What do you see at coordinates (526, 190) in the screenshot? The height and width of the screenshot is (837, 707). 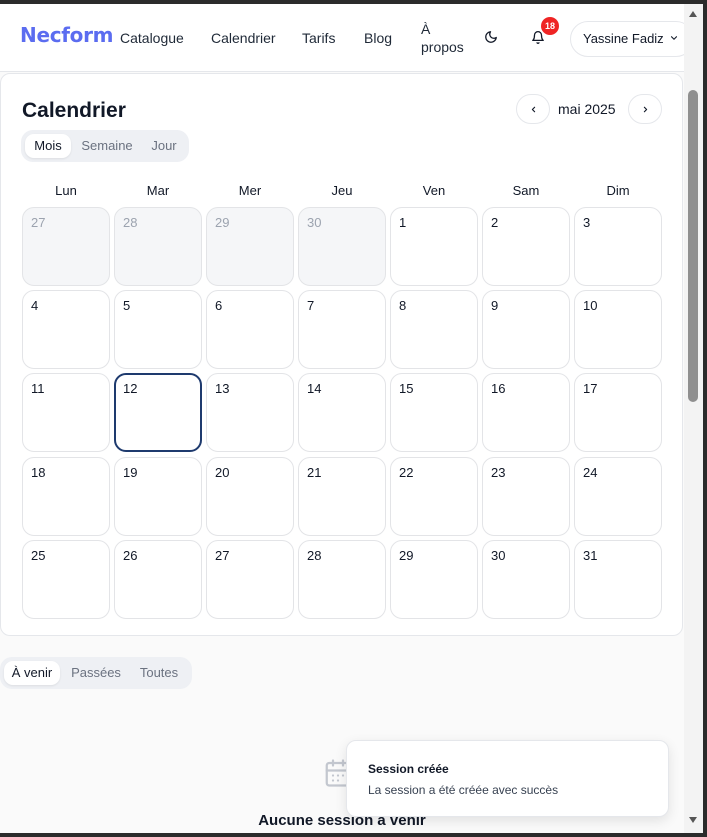 I see `weekday-label: Sam` at bounding box center [526, 190].